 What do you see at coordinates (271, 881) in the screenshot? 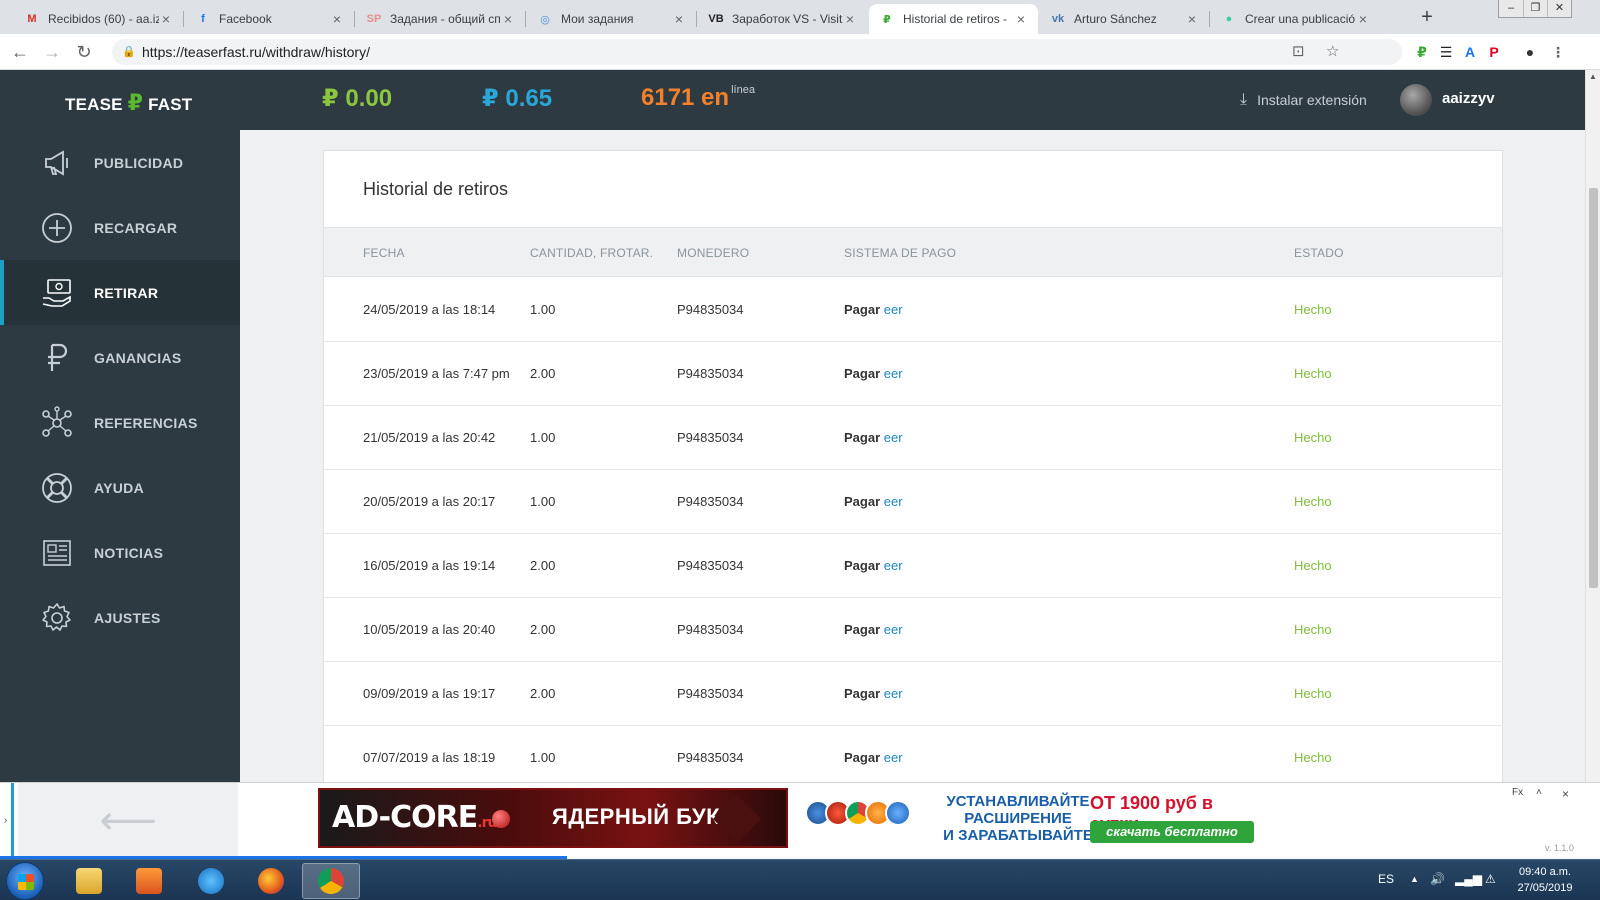
I see `firefox-taskbar-button` at bounding box center [271, 881].